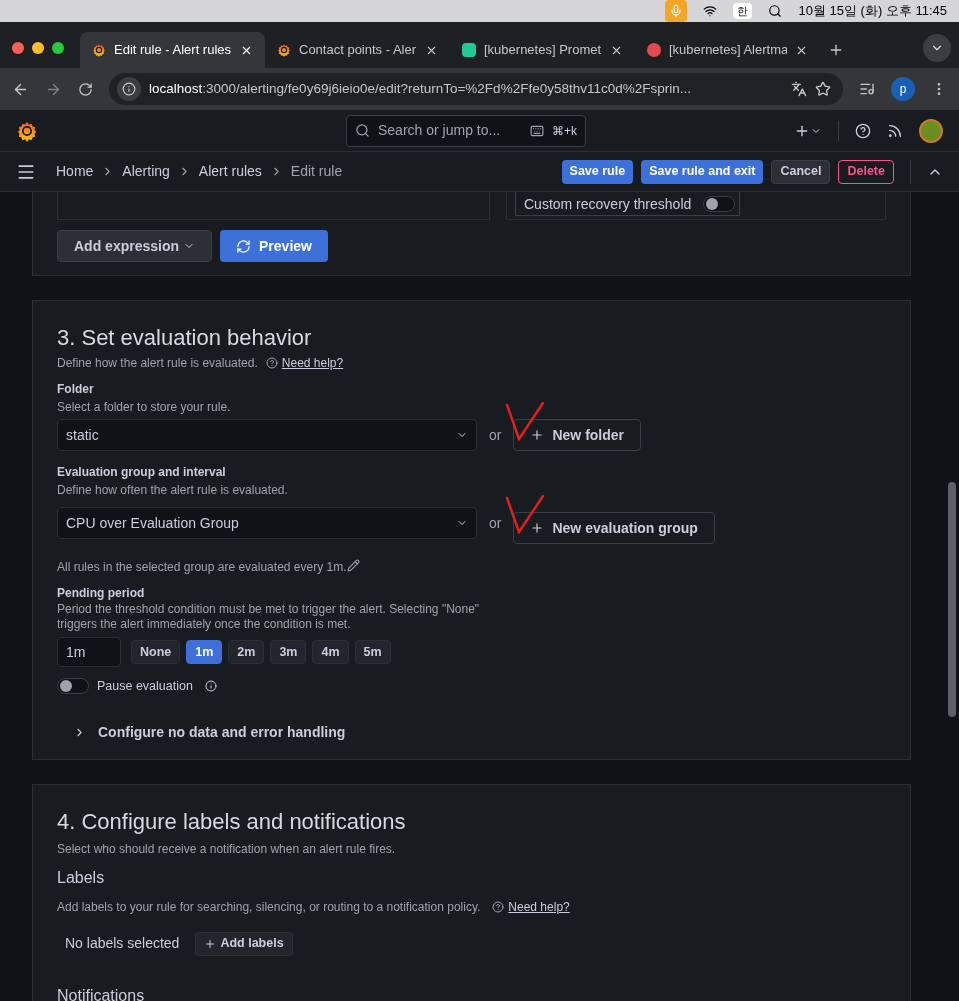 This screenshot has height=1001, width=959. Describe the element at coordinates (330, 652) in the screenshot. I see `period-option: 4m` at that location.